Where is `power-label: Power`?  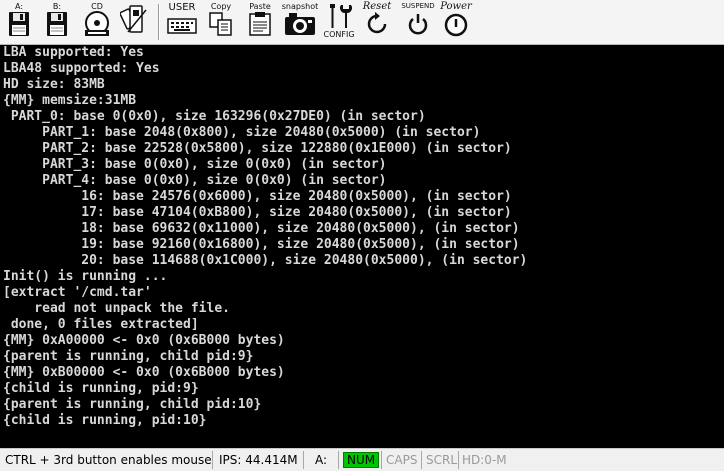
power-label: Power is located at coordinates (456, 6).